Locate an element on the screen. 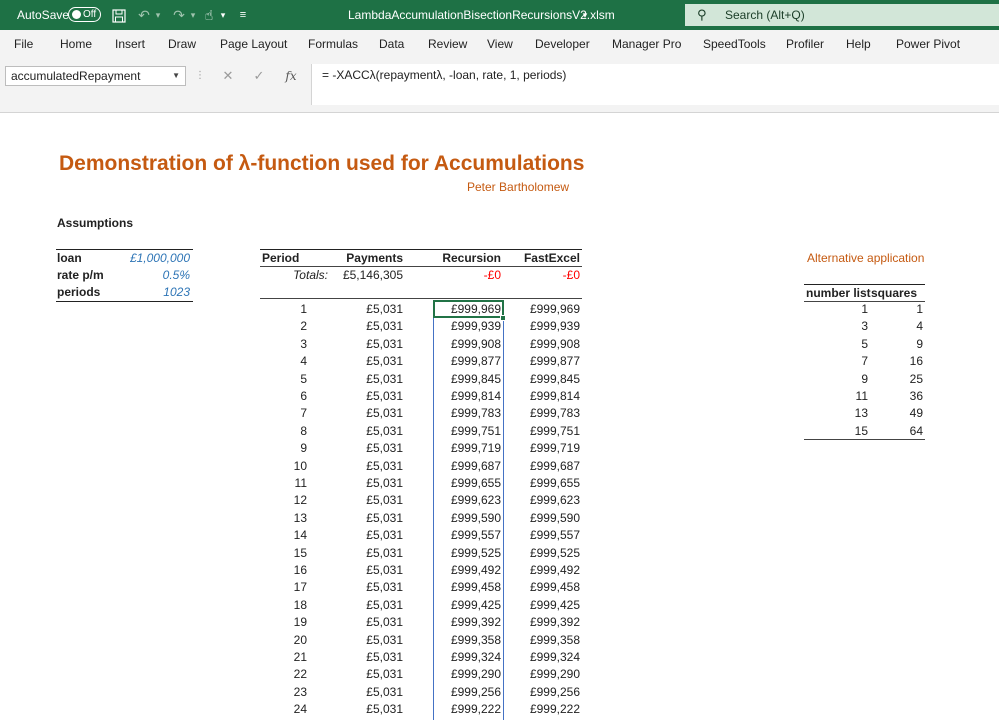 The image size is (999, 720). tab-manager-pro: Manager Pro is located at coordinates (646, 44).